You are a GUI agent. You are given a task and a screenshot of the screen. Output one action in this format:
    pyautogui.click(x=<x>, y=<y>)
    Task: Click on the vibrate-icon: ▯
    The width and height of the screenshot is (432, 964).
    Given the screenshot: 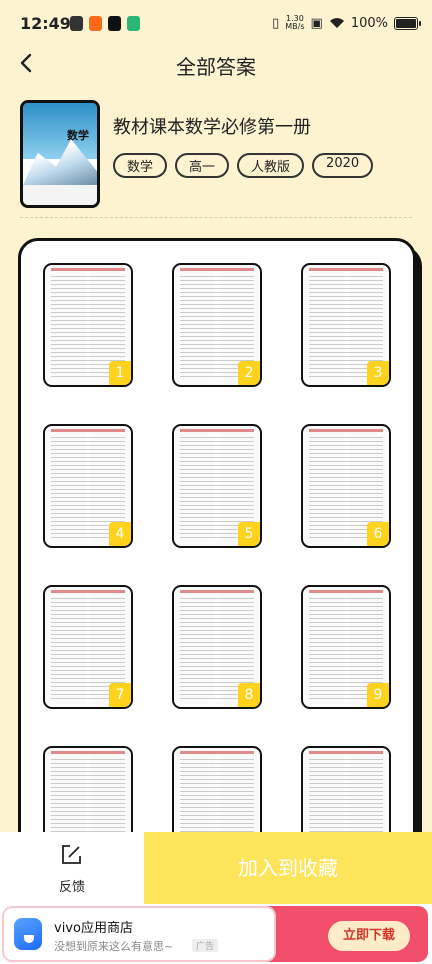 What is the action you would take?
    pyautogui.click(x=276, y=23)
    